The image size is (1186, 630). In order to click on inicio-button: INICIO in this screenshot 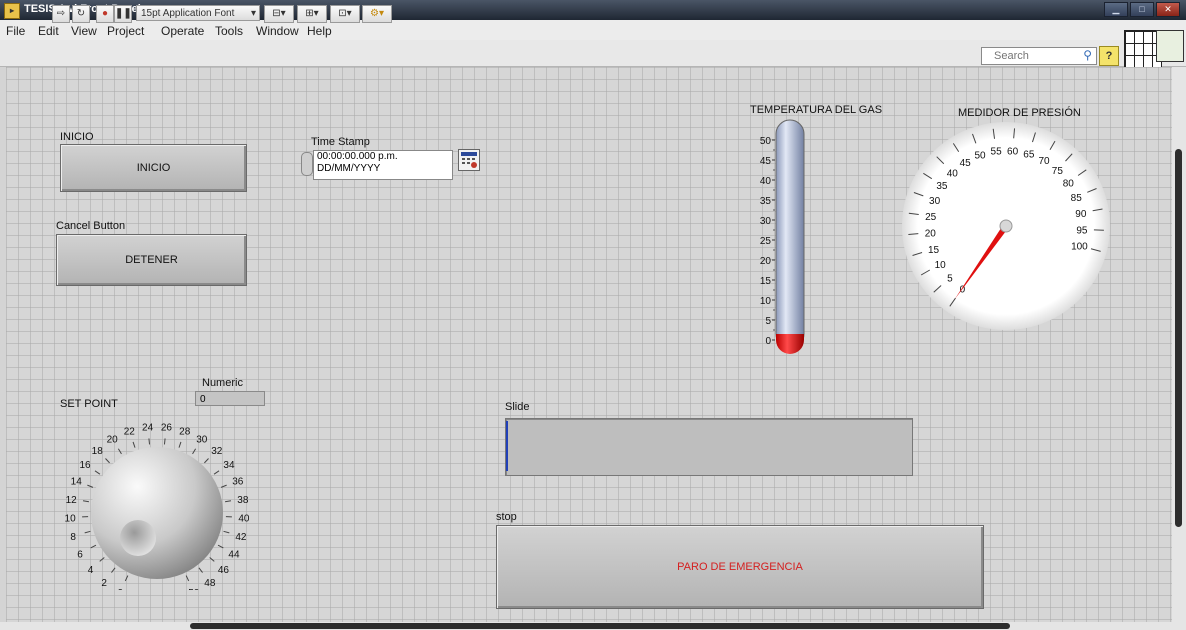, I will do `click(153, 168)`.